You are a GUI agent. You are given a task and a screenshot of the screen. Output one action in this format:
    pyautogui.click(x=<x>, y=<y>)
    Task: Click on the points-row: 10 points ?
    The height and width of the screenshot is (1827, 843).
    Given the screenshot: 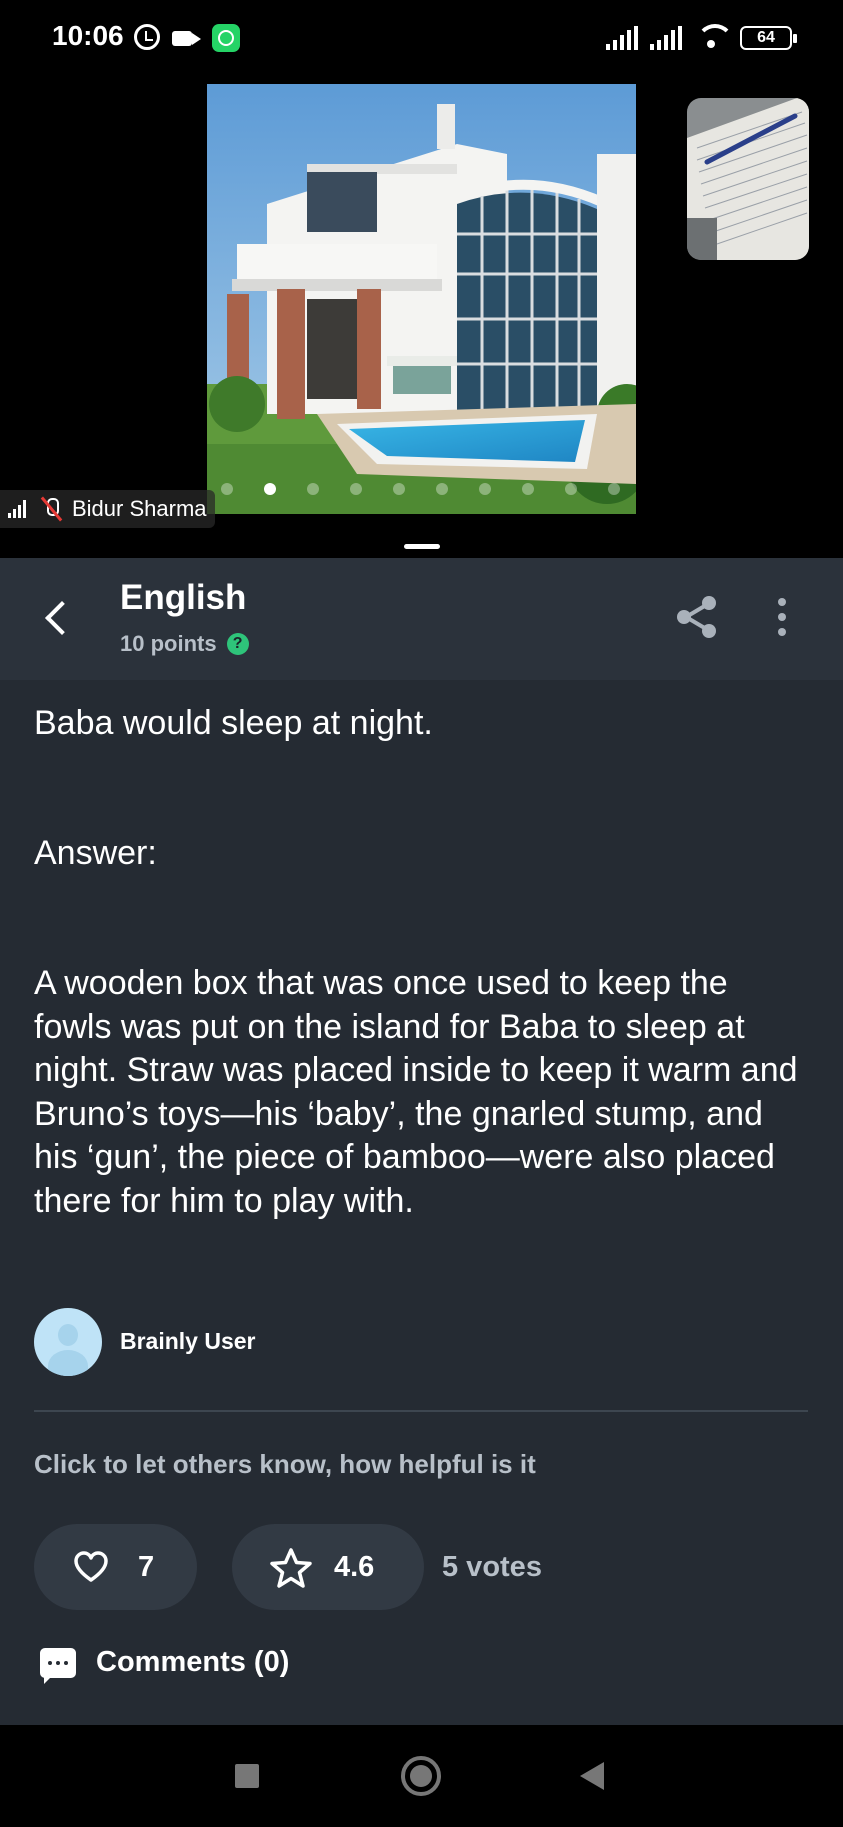 What is the action you would take?
    pyautogui.click(x=184, y=644)
    